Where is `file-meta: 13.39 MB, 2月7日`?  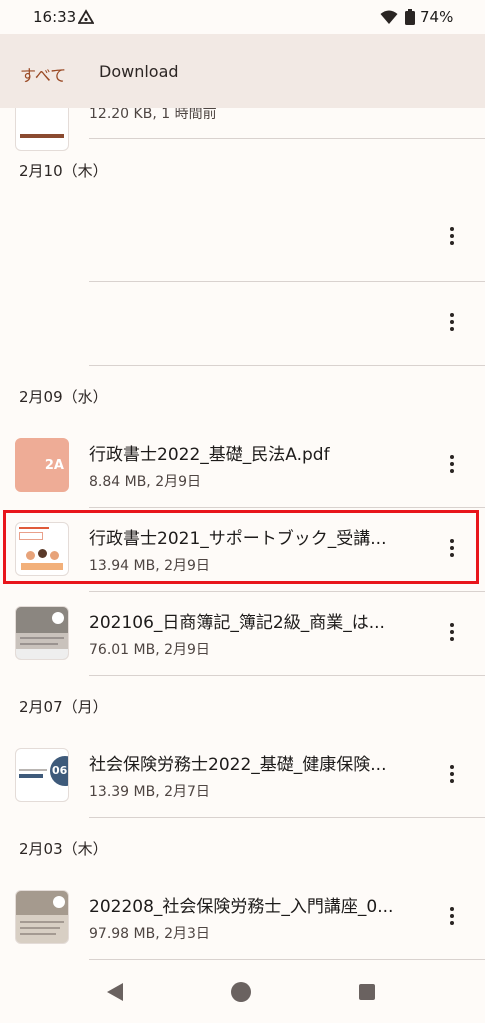 file-meta: 13.39 MB, 2月7日 is located at coordinates (149, 792).